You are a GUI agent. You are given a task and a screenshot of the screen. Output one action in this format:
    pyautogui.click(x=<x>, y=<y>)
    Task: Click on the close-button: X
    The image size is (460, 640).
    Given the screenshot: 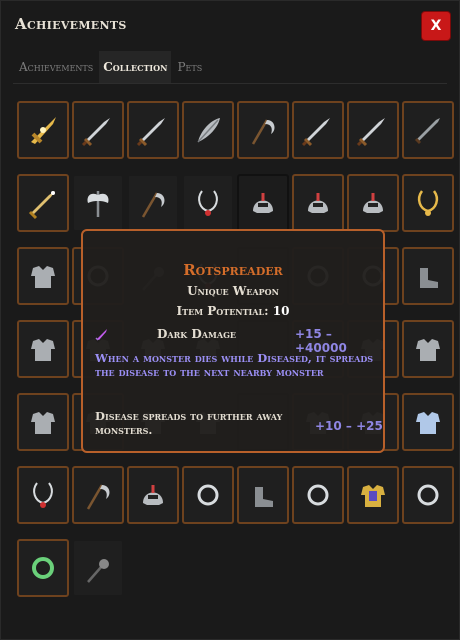 What is the action you would take?
    pyautogui.click(x=436, y=26)
    